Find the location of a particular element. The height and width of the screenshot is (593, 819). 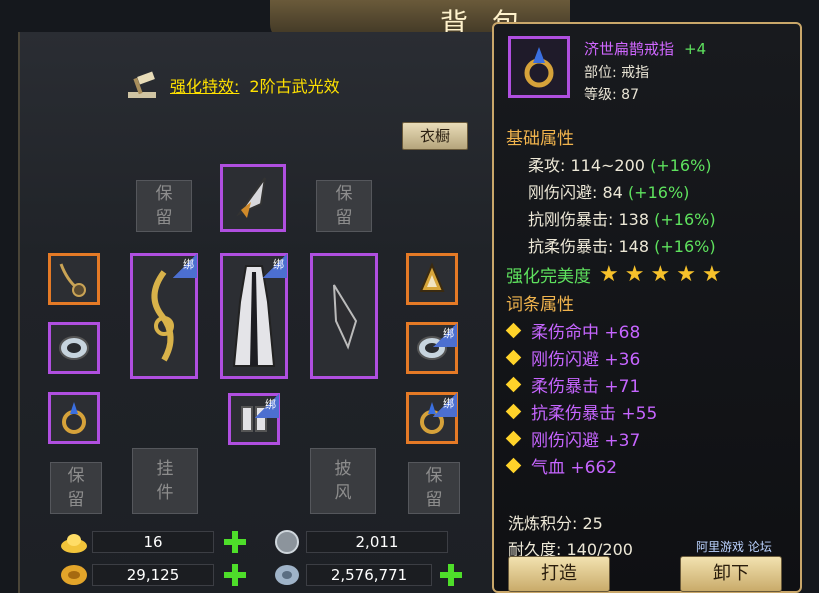

amulet-icon is located at coordinates (432, 277).